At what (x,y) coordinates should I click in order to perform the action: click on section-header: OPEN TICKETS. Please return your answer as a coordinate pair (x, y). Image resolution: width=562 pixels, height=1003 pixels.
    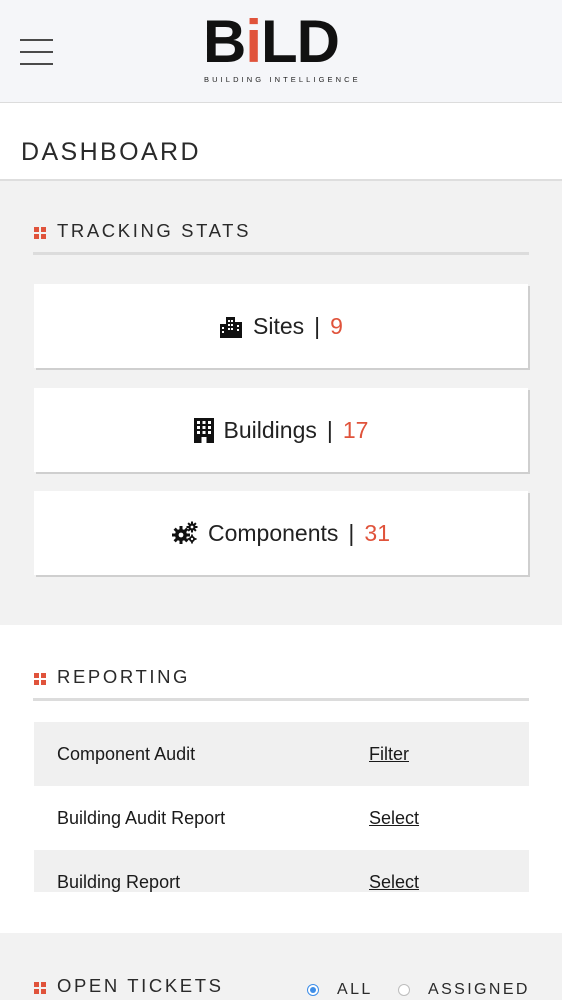
    Looking at the image, I should click on (153, 988).